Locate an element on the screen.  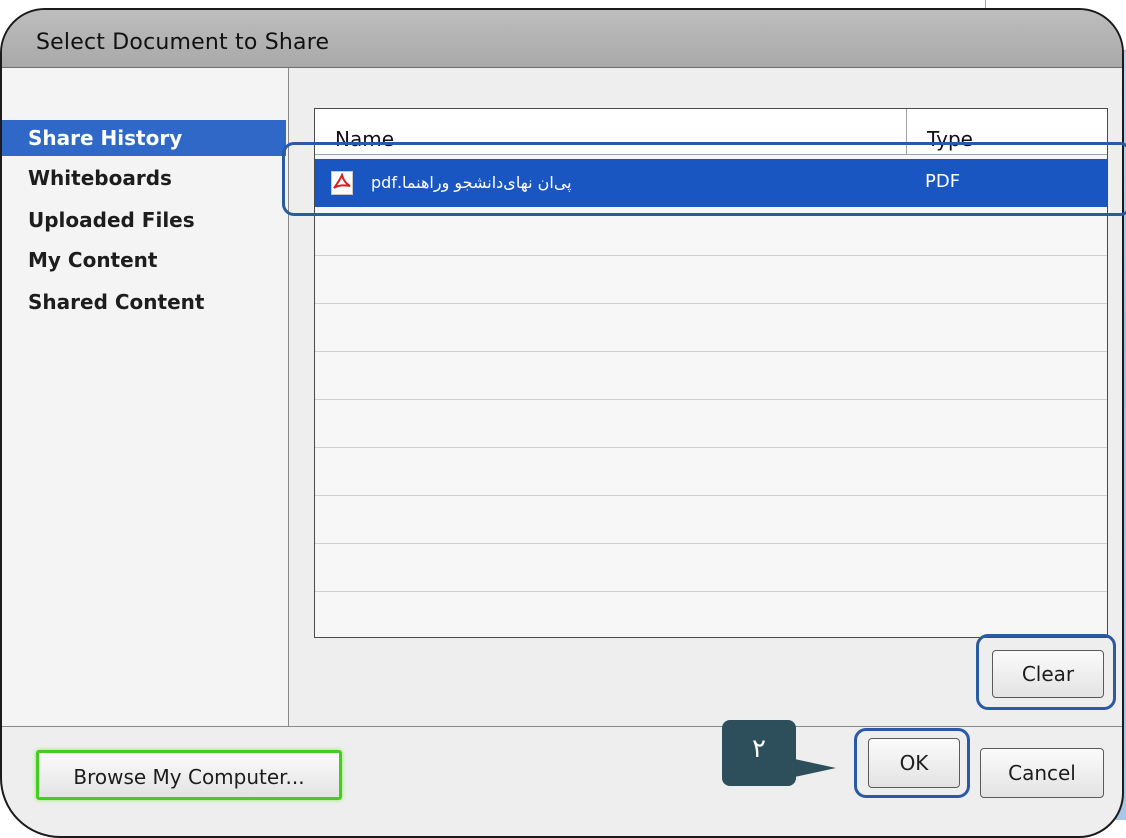
selected-file-highlight is located at coordinates (704, 179).